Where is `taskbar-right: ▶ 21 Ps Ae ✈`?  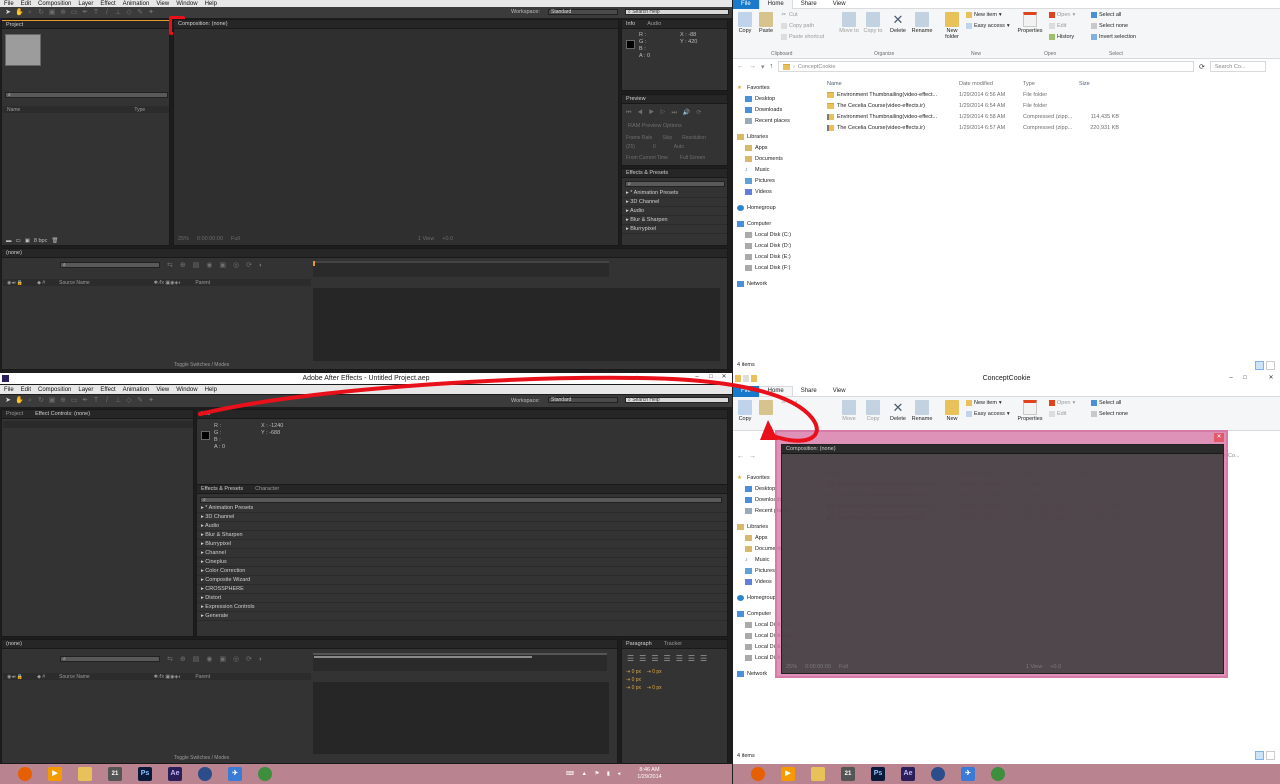 taskbar-right: ▶ 21 Ps Ae ✈ is located at coordinates (1006, 774).